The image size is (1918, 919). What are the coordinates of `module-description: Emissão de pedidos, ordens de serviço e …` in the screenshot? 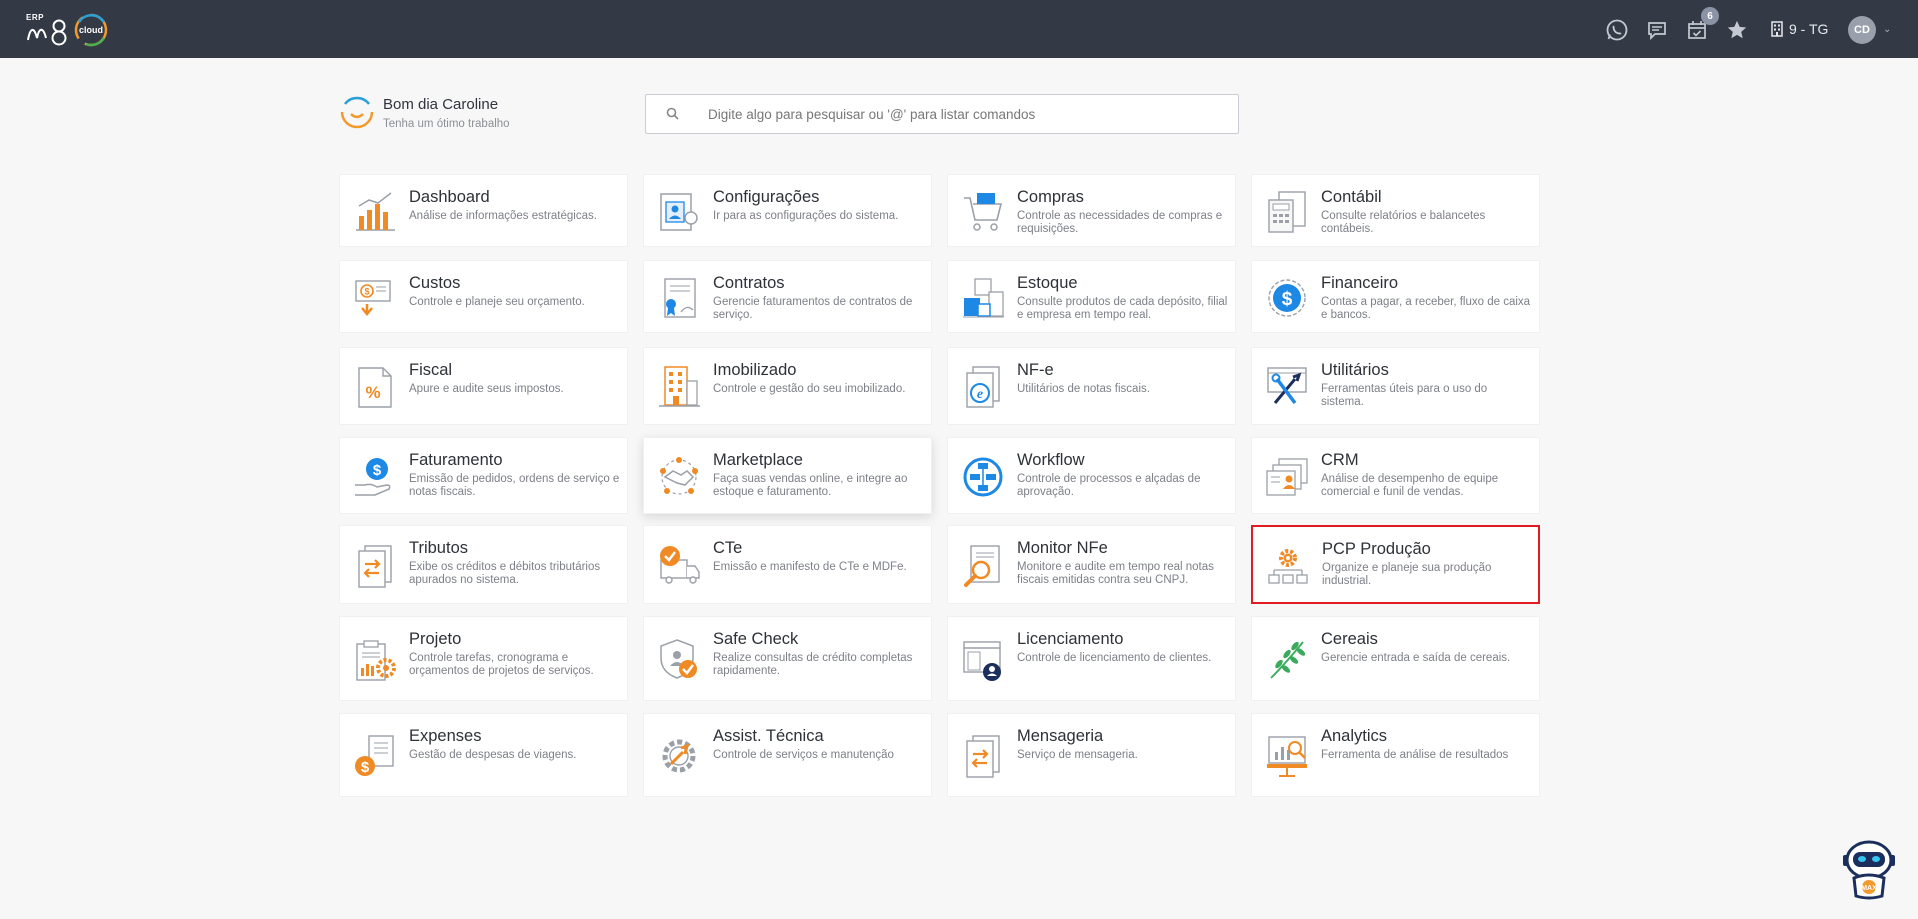 It's located at (514, 485).